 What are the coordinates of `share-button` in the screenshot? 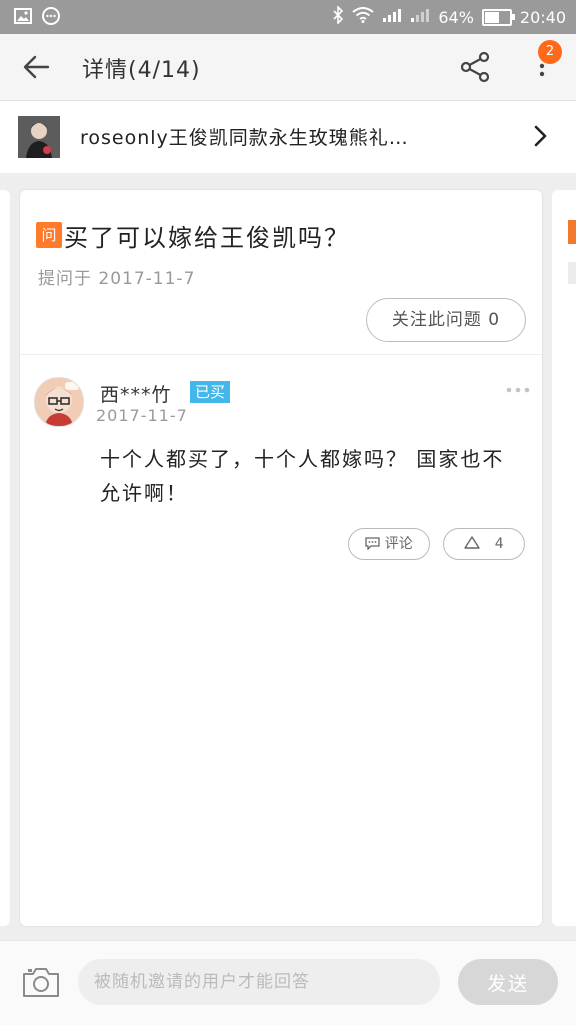 It's located at (475, 67).